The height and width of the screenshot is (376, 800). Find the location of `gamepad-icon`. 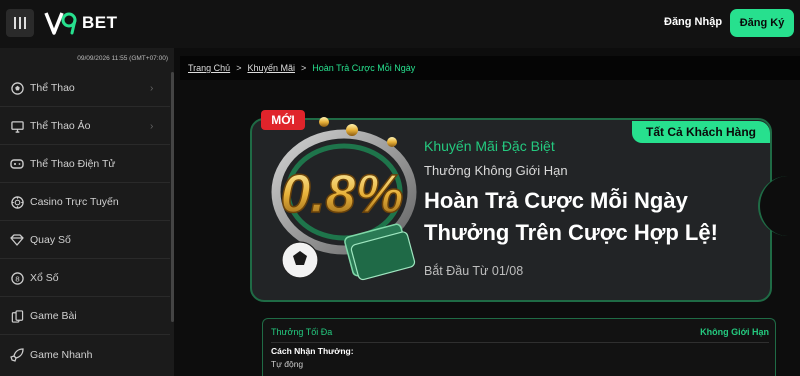

gamepad-icon is located at coordinates (17, 164).